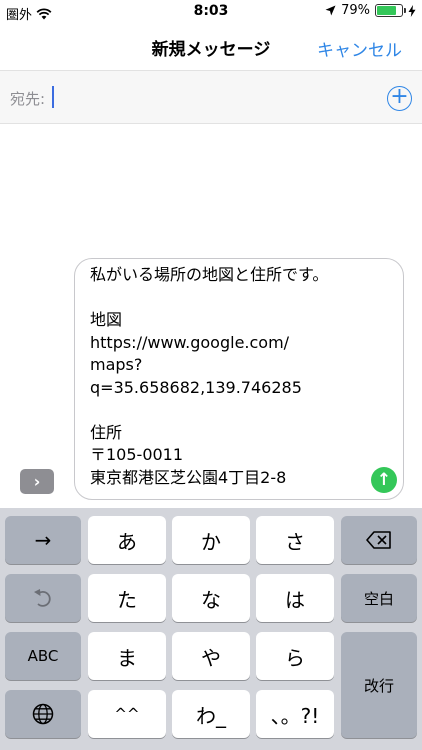  Describe the element at coordinates (379, 598) in the screenshot. I see `space-button: 空白` at that location.